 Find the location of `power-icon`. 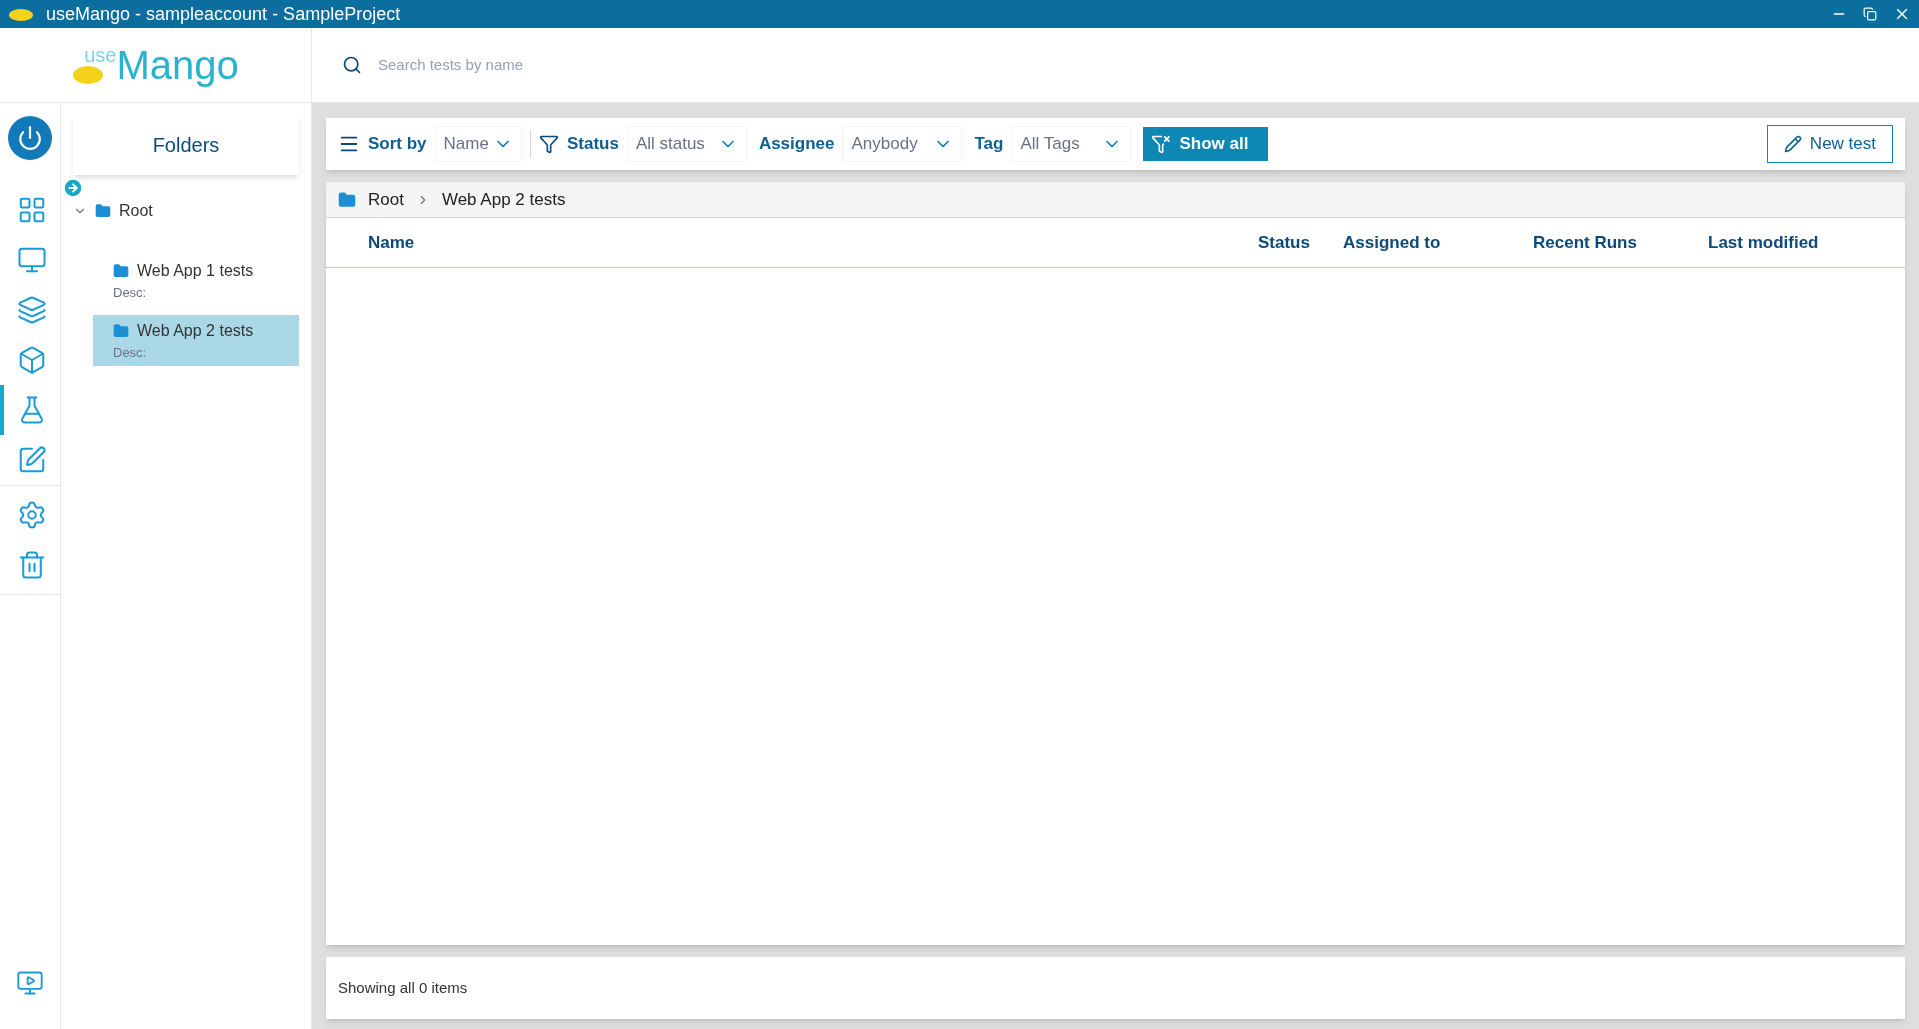

power-icon is located at coordinates (30, 138).